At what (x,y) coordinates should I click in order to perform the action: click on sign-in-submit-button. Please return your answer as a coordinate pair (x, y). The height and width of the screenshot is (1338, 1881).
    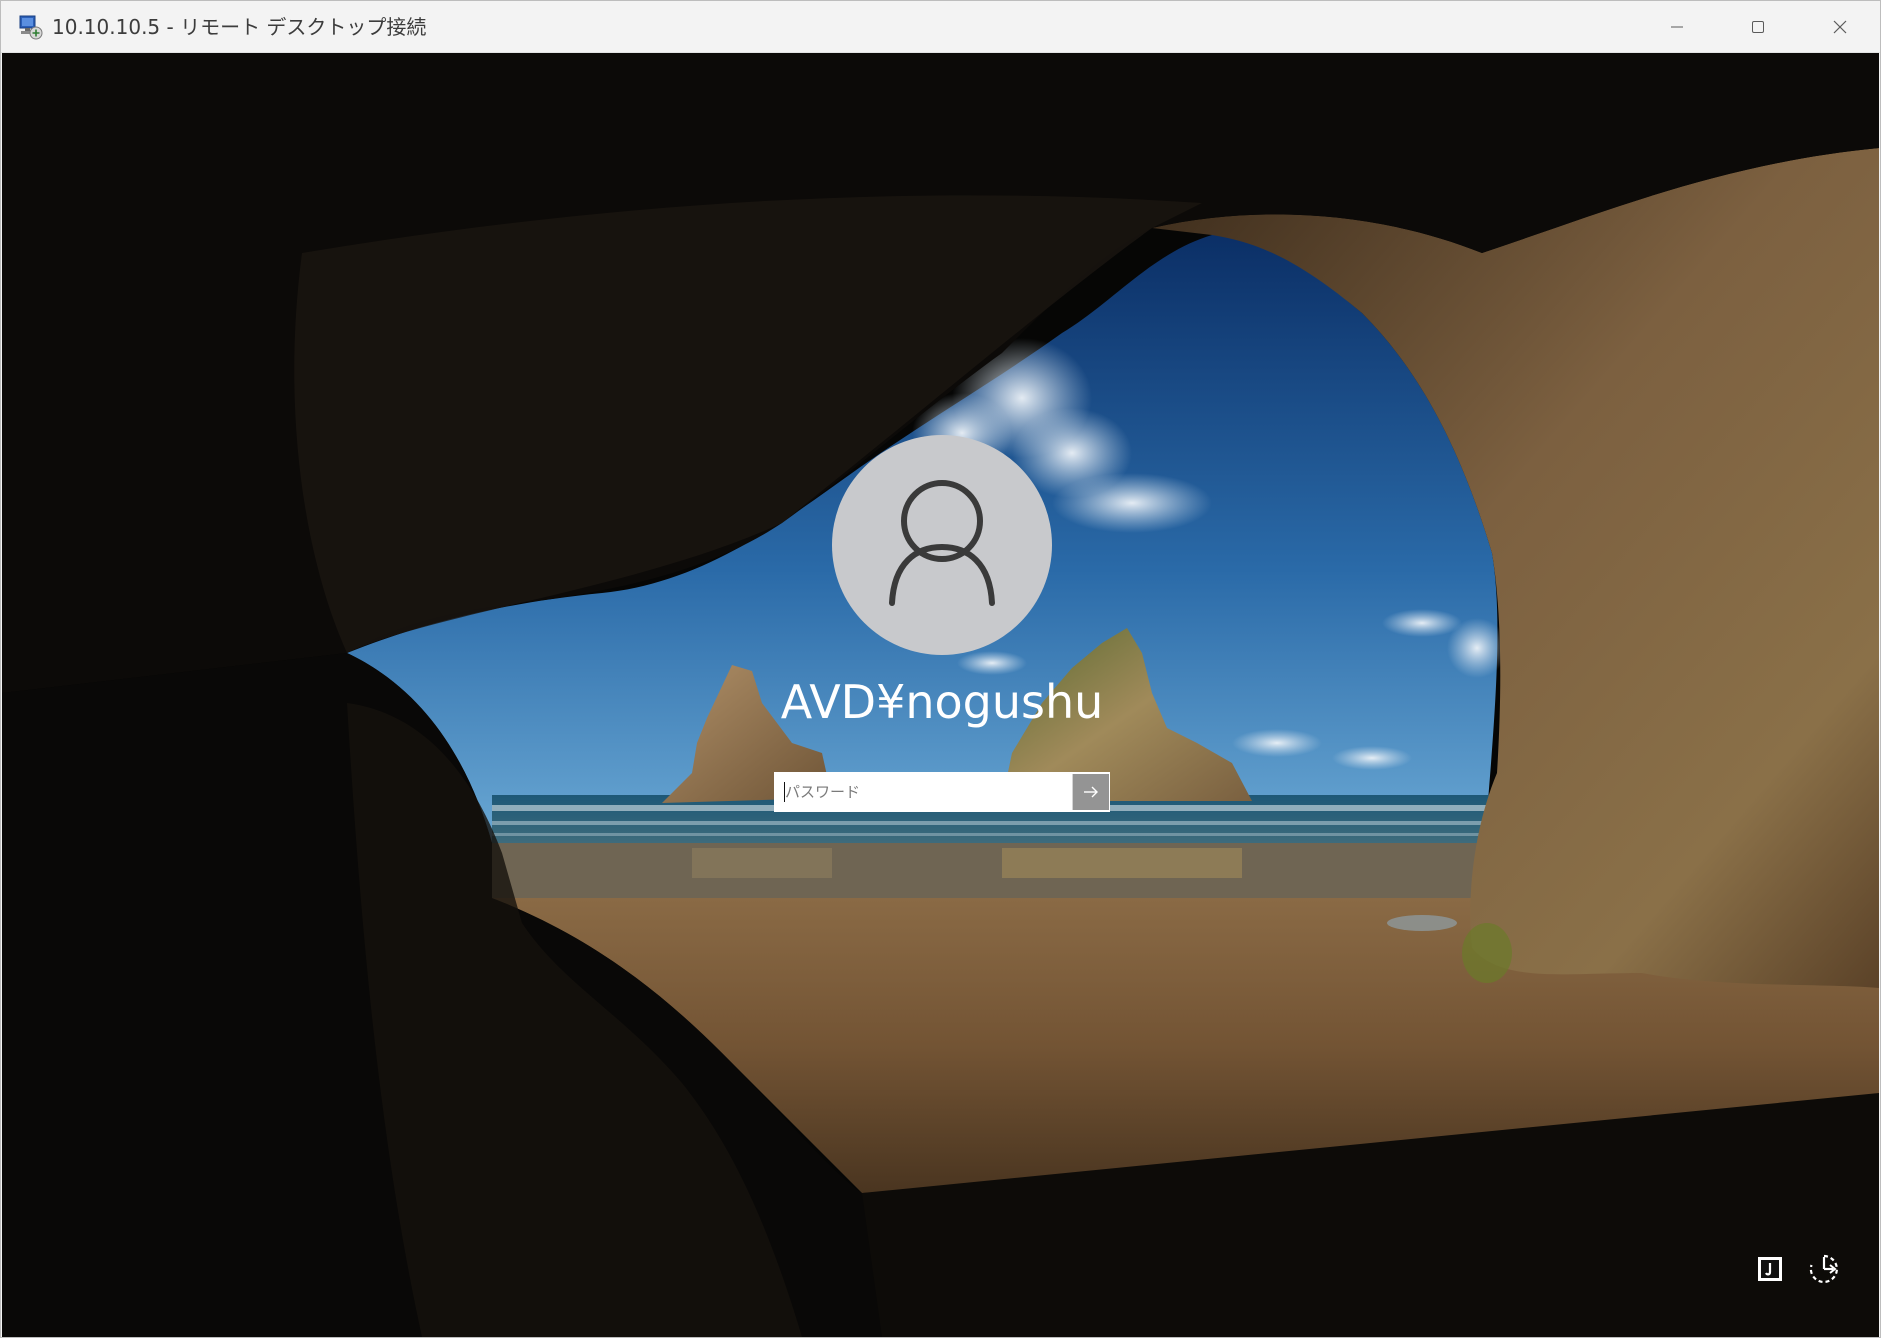
    Looking at the image, I should click on (1090, 792).